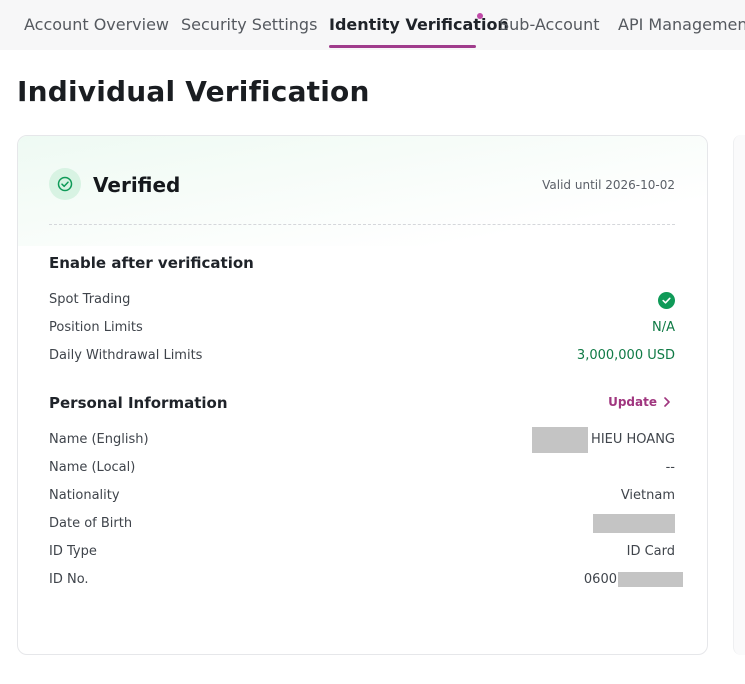 This screenshot has height=684, width=745. What do you see at coordinates (137, 185) in the screenshot?
I see `verification-status: Verified` at bounding box center [137, 185].